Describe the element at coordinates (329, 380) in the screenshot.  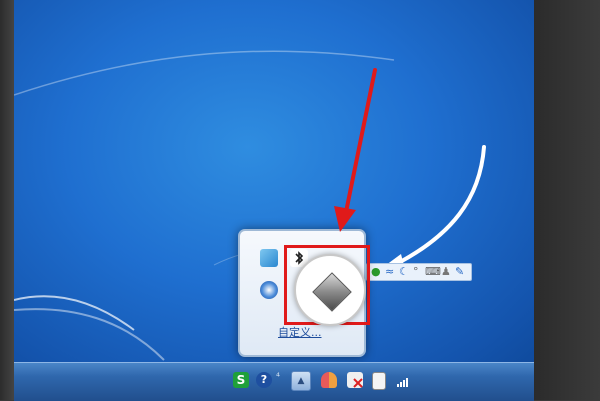
I see `user-accounts-icon` at that location.